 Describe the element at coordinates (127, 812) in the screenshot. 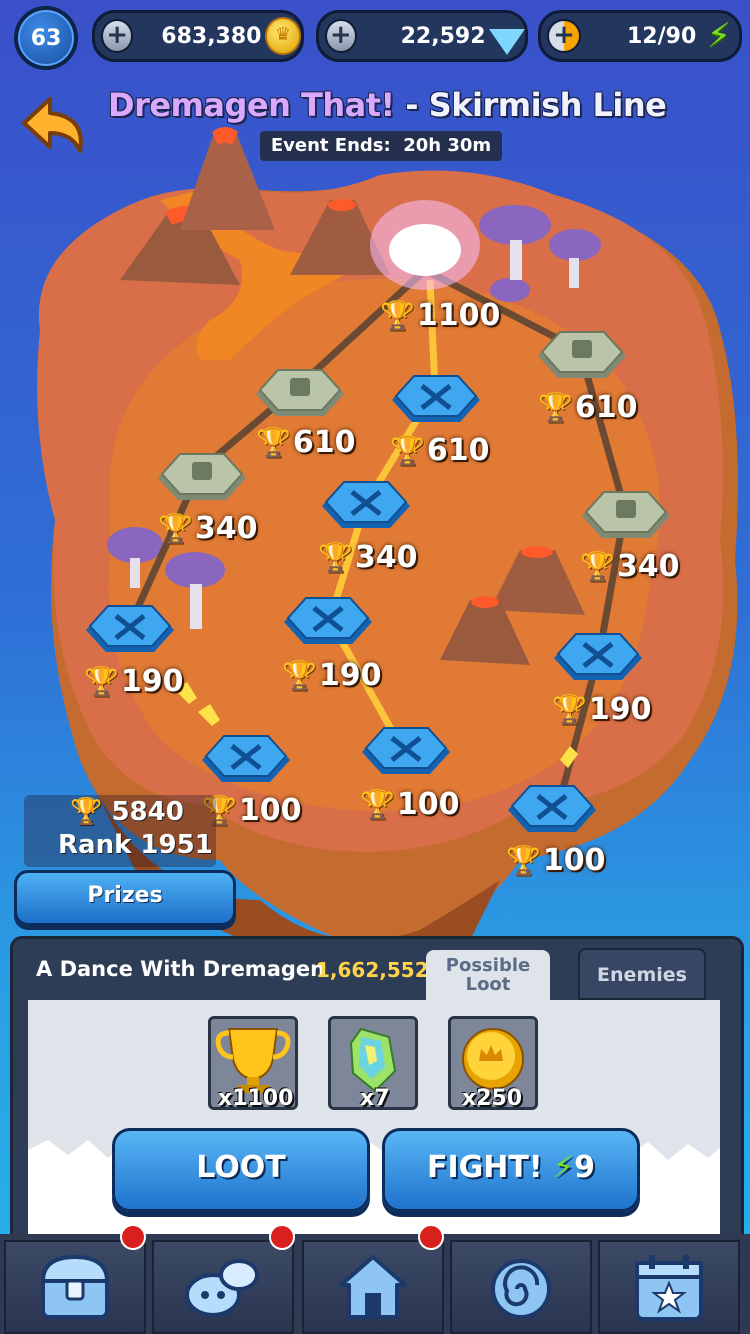

I see `total-trophies: 🏆 5840` at that location.